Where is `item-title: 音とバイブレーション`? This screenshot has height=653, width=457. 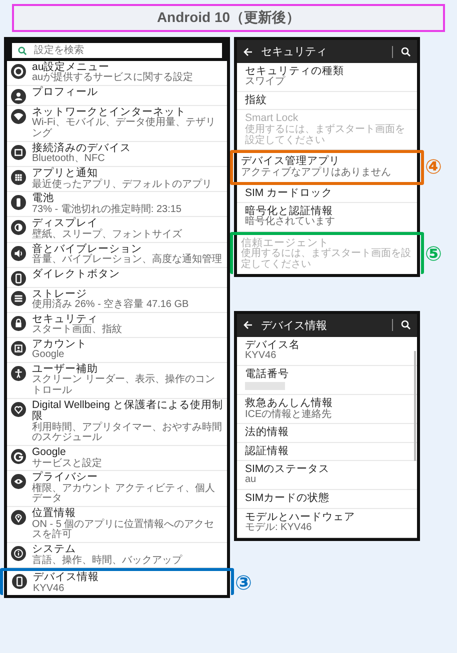
item-title: 音とバイブレーション is located at coordinates (87, 249).